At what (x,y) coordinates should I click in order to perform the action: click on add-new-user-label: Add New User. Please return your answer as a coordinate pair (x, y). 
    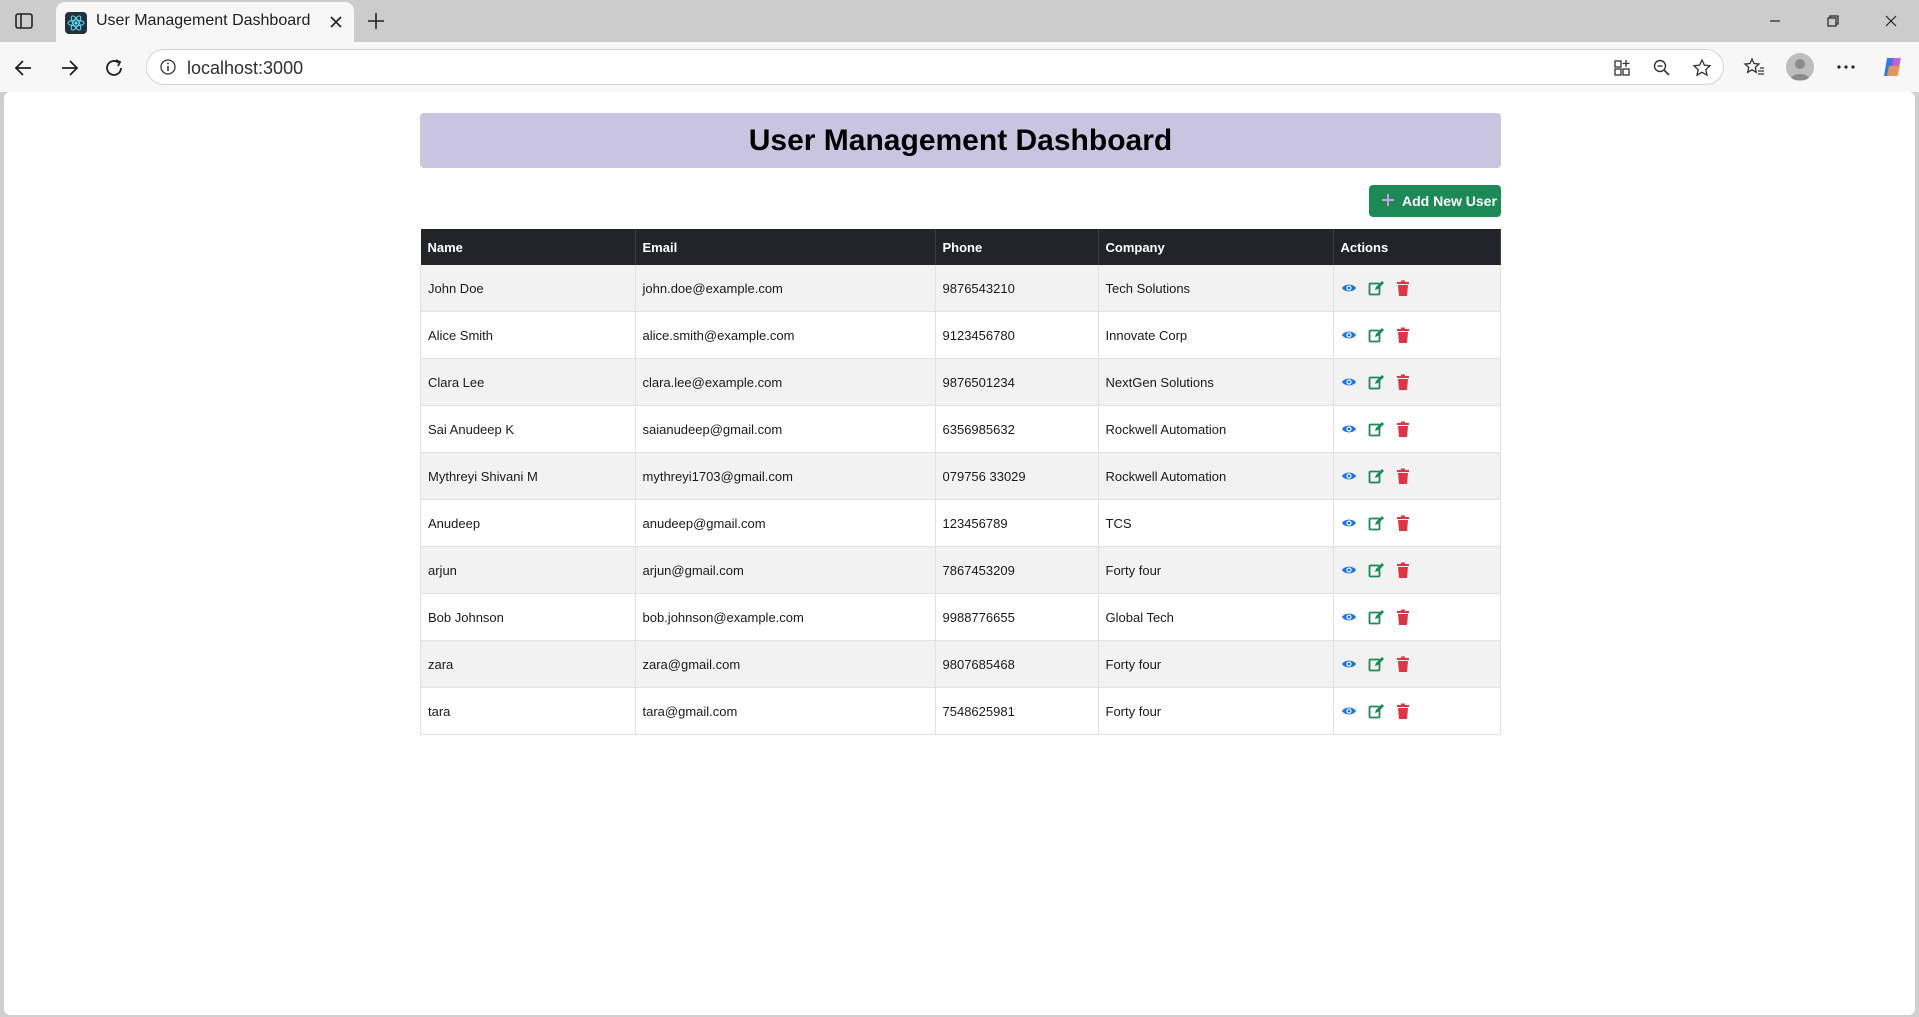
    Looking at the image, I should click on (1449, 201).